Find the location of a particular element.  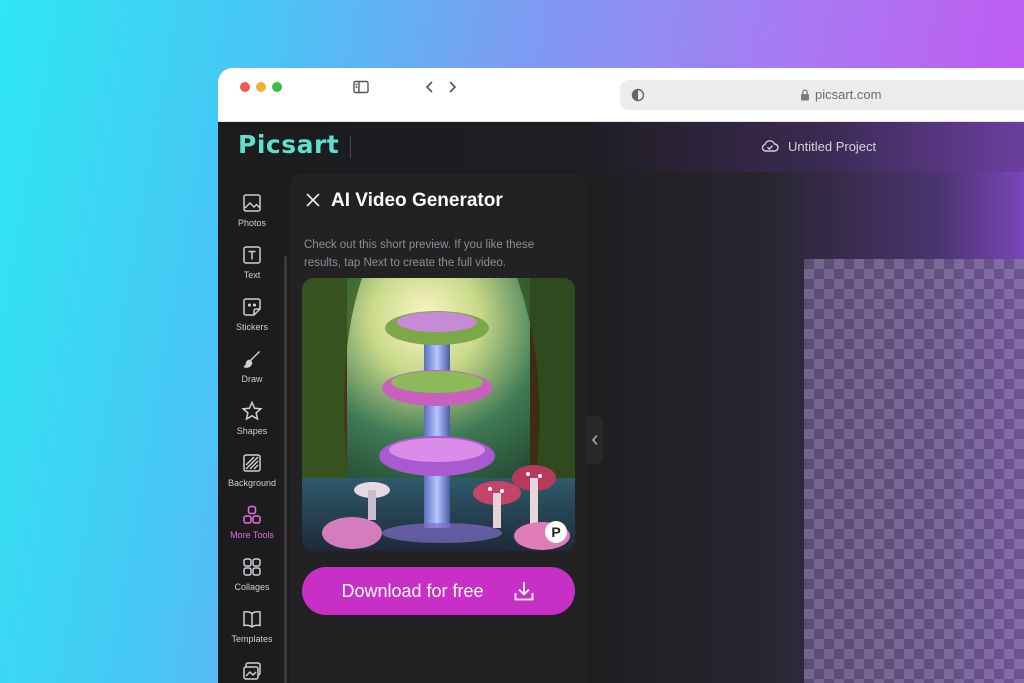

tool-text: Text is located at coordinates (252, 262).